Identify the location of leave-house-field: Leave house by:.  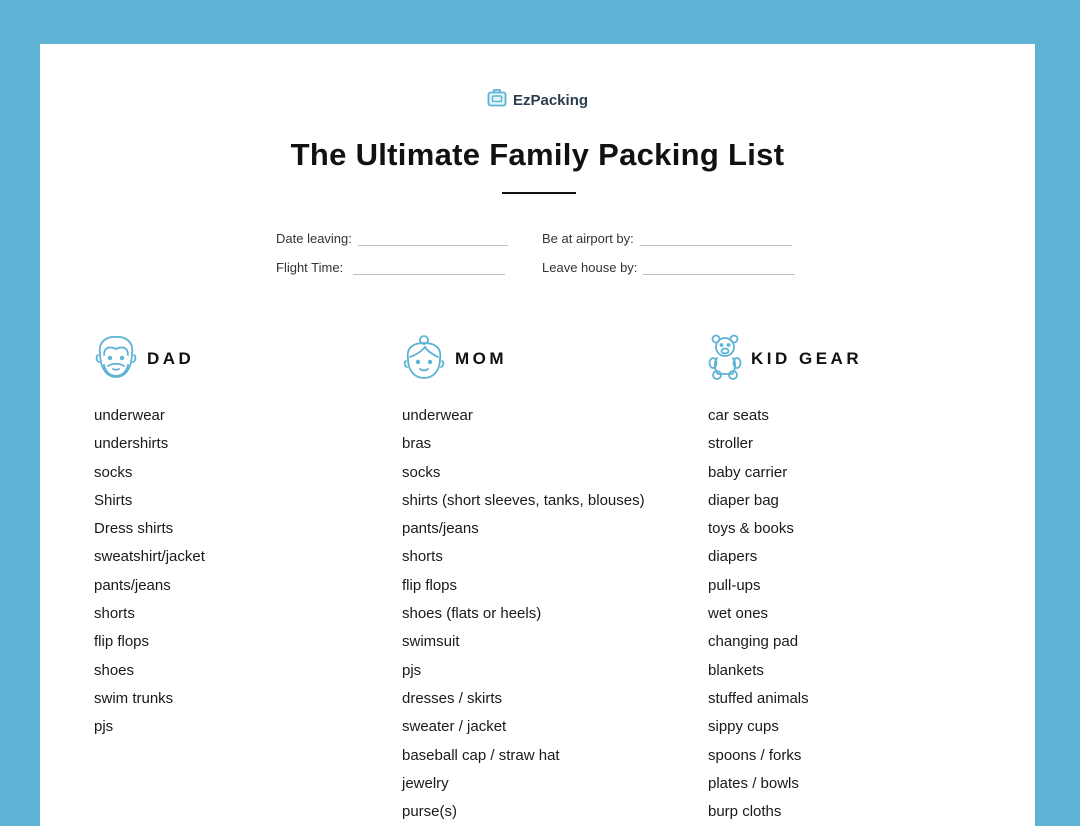
(669, 267).